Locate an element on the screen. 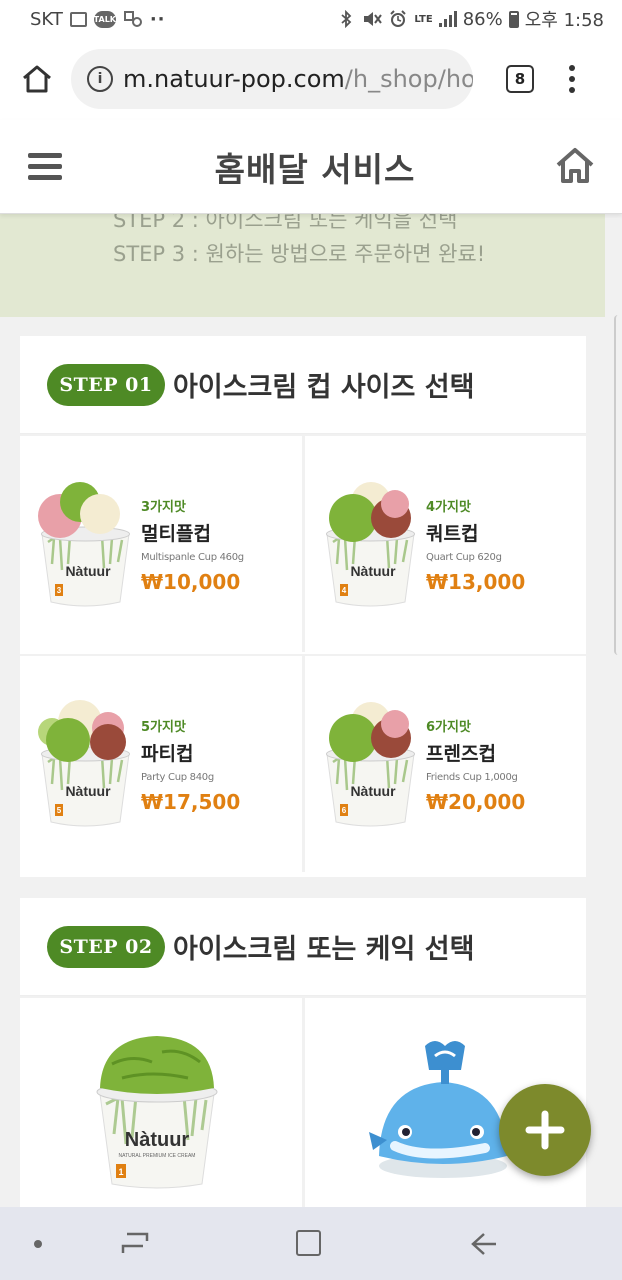 The width and height of the screenshot is (622, 1280). kakaotalk-icon: TALK is located at coordinates (105, 19).